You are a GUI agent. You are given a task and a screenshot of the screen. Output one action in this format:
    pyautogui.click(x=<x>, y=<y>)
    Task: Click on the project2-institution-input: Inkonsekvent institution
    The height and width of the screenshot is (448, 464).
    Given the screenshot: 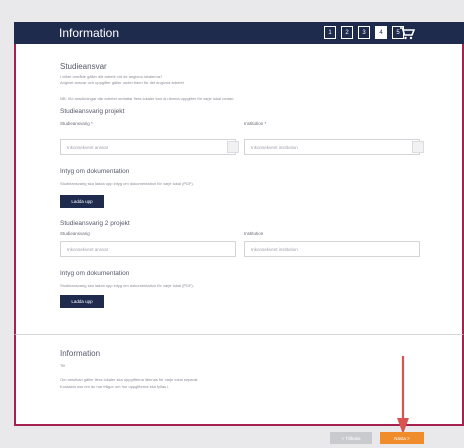 What is the action you would take?
    pyautogui.click(x=332, y=249)
    